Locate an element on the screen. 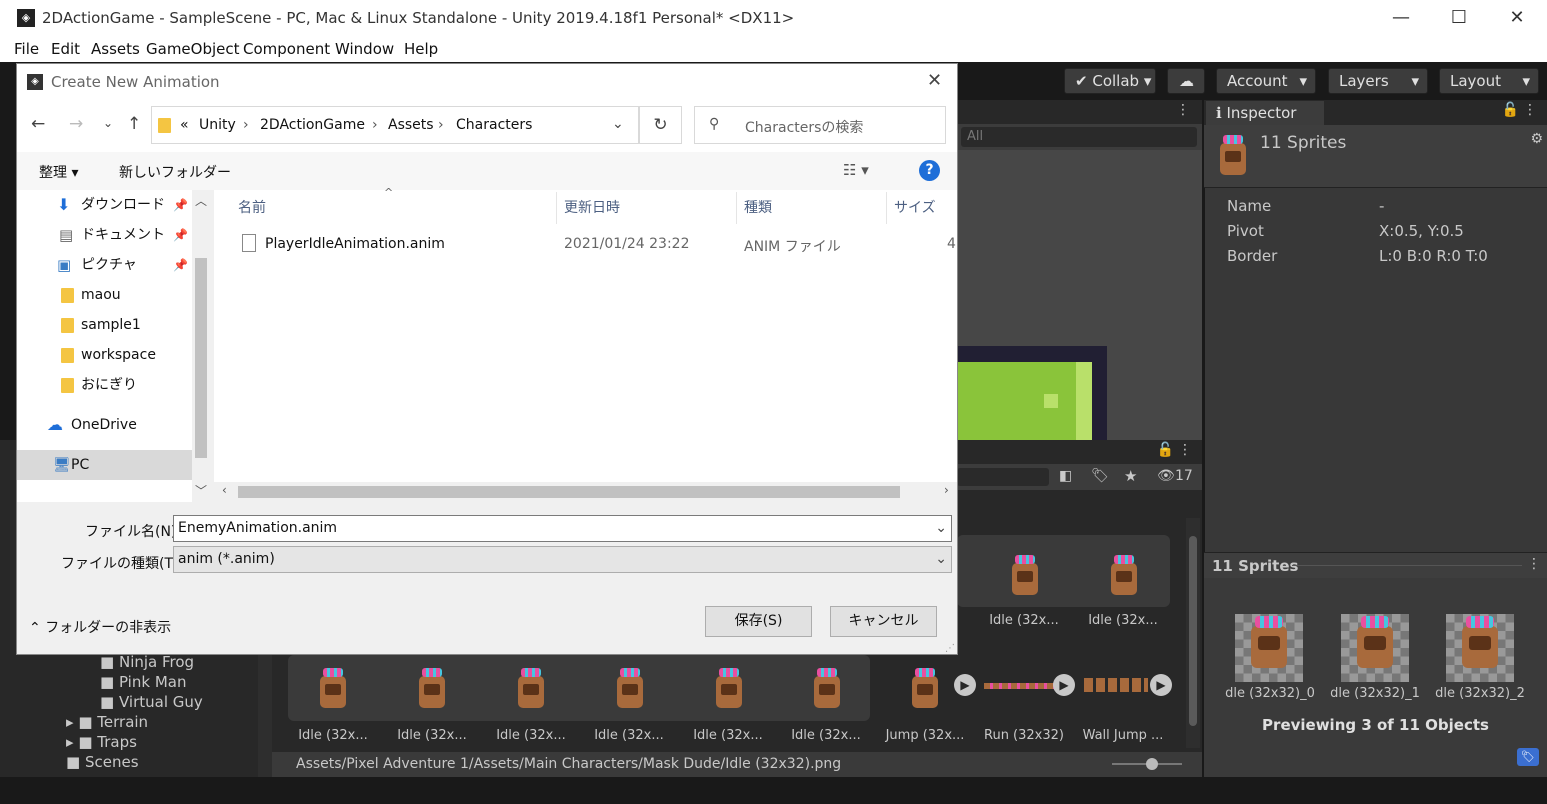 The width and height of the screenshot is (1547, 804). nav-item-pc: 🖥 PC is located at coordinates (104, 465).